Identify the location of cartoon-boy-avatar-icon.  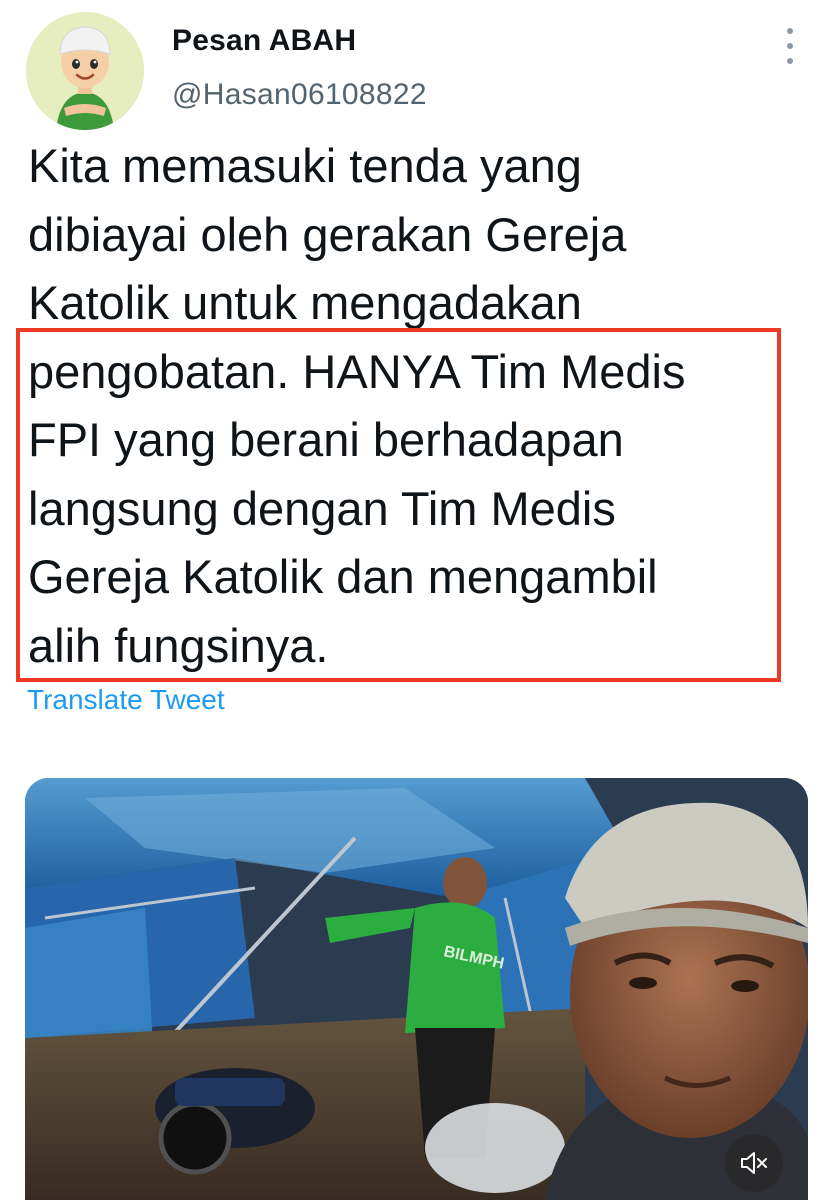
(85, 71).